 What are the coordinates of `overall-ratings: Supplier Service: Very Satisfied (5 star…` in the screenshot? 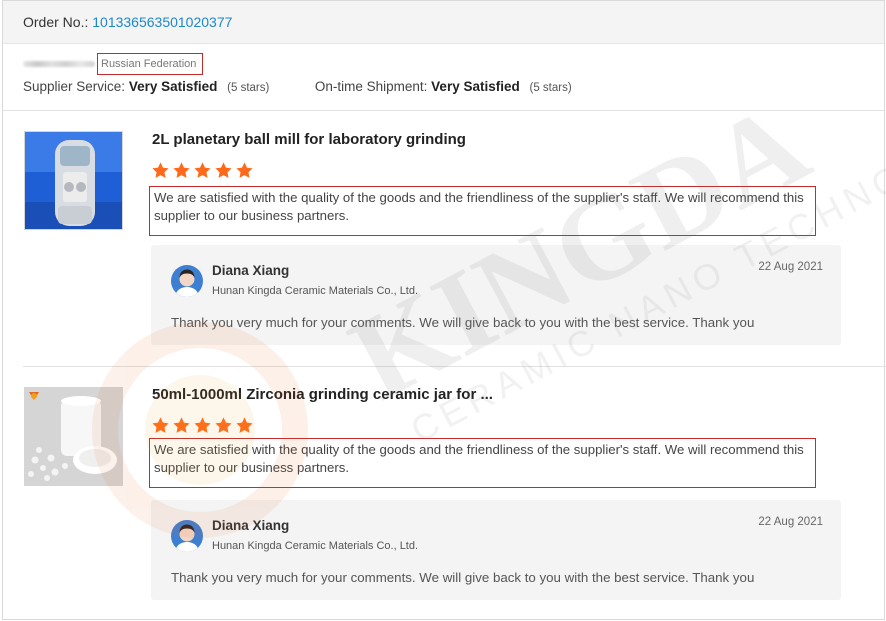 It's located at (297, 86).